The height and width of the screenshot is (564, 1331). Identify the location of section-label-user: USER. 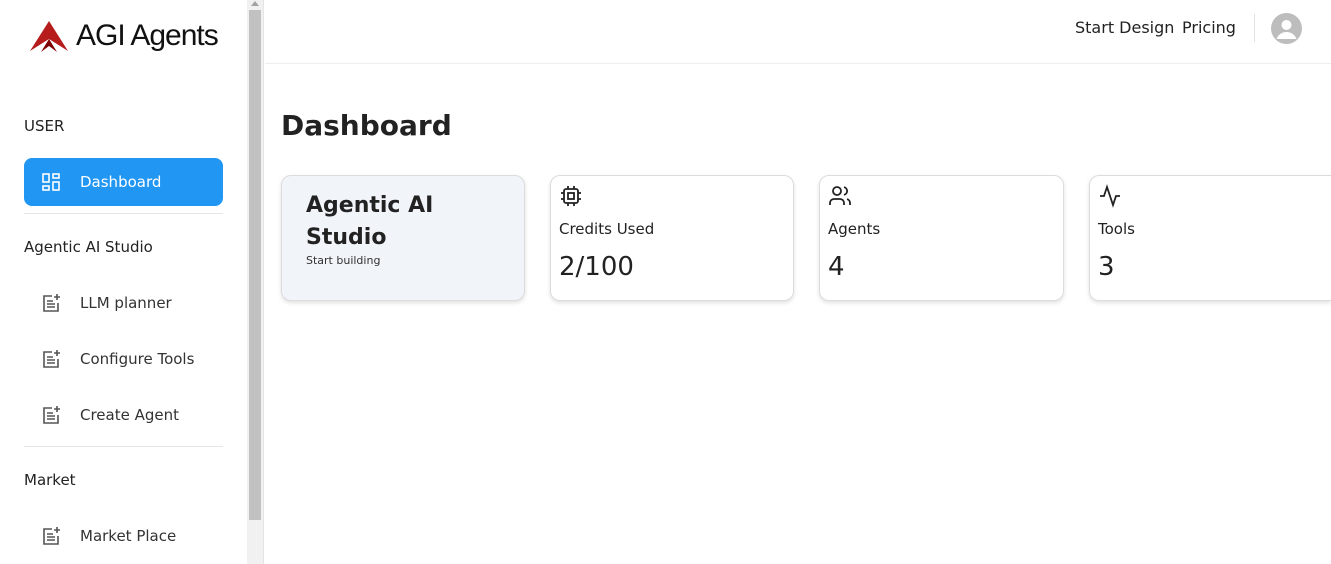
(44, 126).